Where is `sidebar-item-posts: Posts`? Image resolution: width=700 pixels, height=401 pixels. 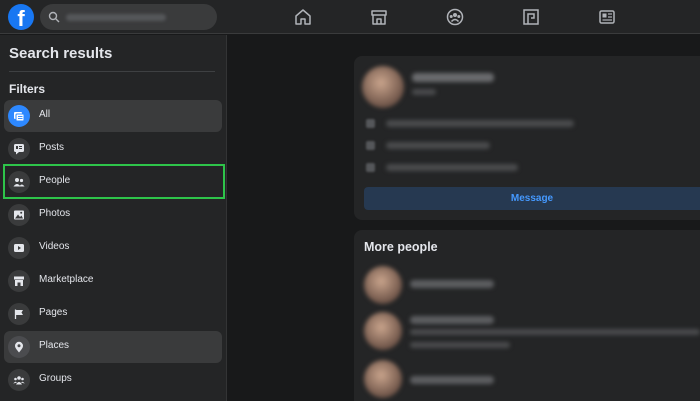
sidebar-item-posts: Posts is located at coordinates (113, 149).